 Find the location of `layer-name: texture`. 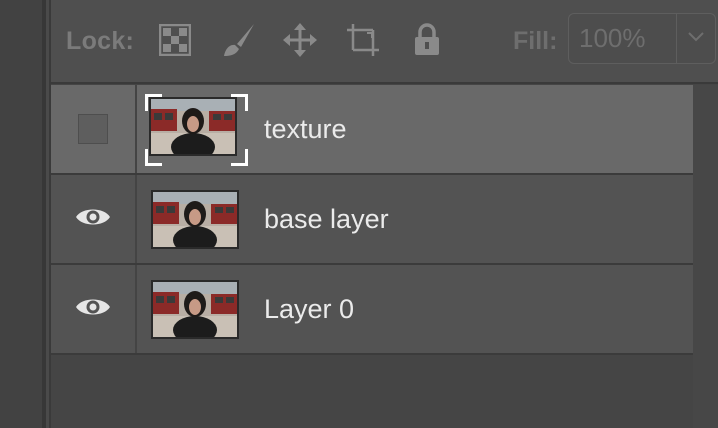

layer-name: texture is located at coordinates (305, 129).